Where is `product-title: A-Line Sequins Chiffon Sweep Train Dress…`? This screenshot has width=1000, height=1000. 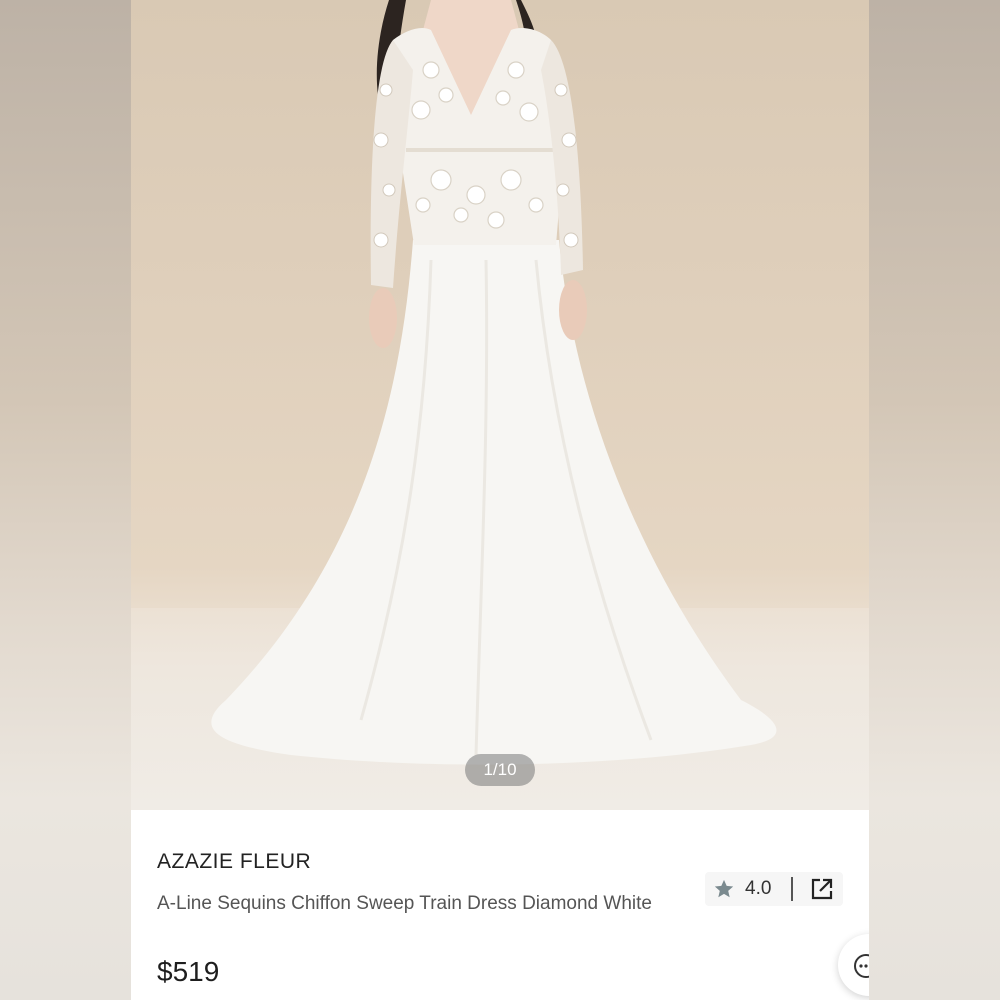 product-title: A-Line Sequins Chiffon Sweep Train Dress… is located at coordinates (404, 903).